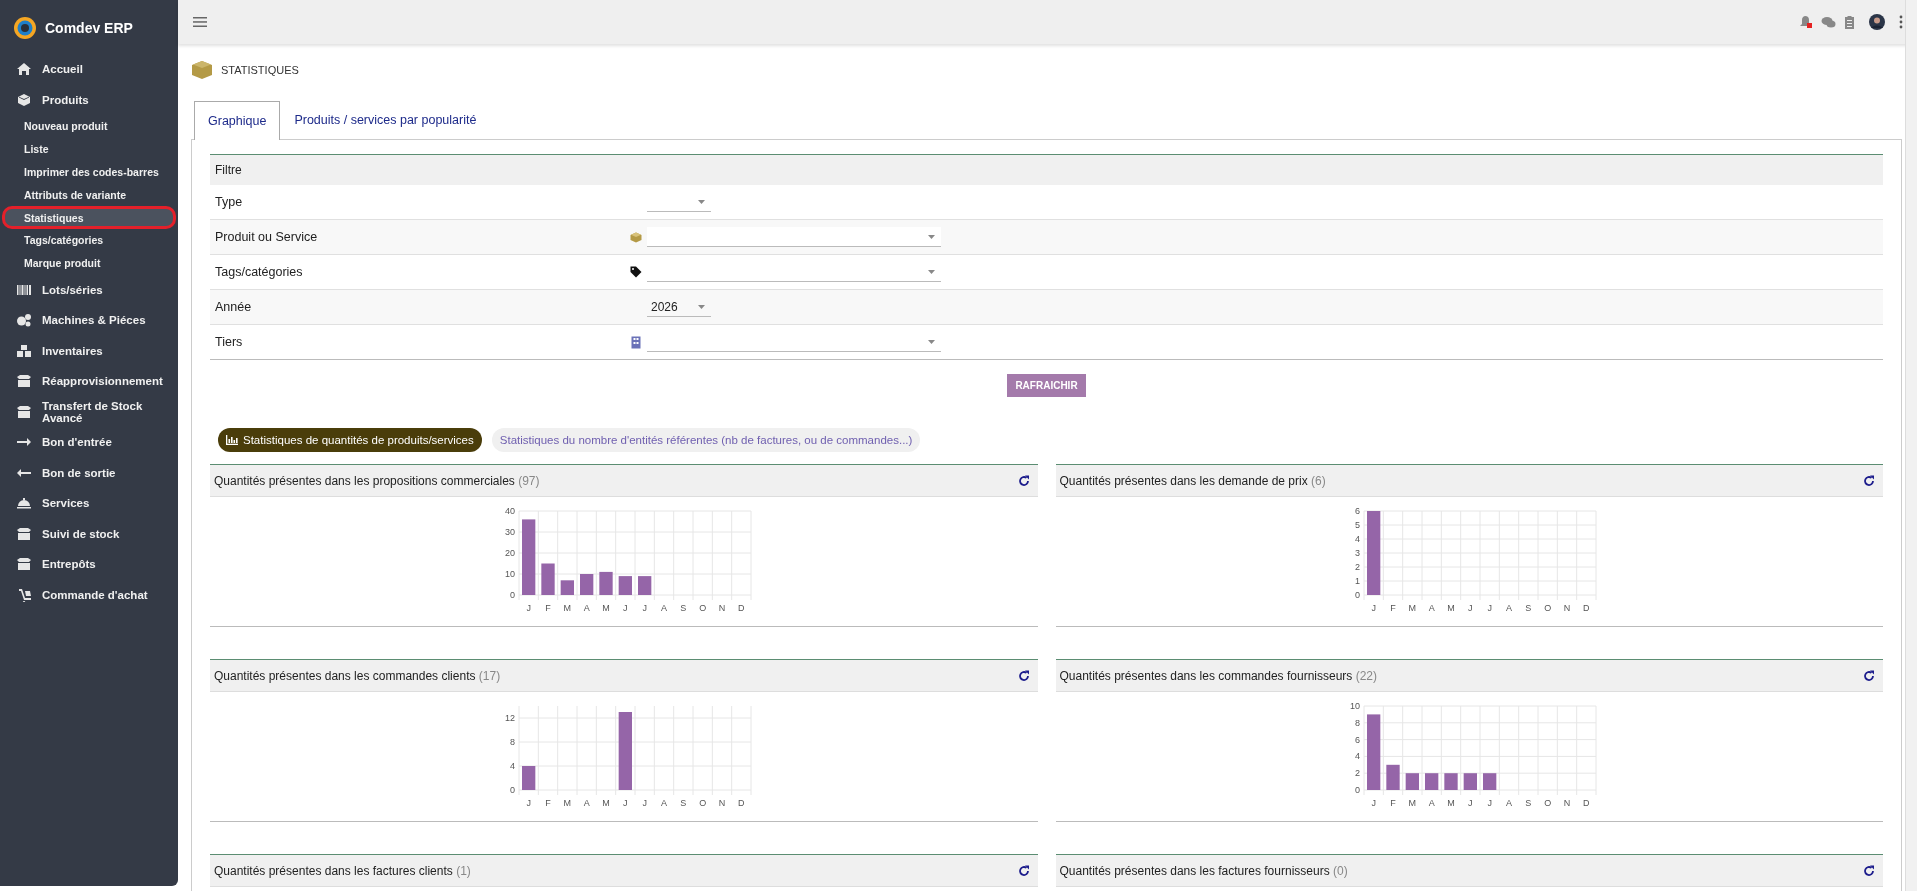 The height and width of the screenshot is (891, 1917). I want to click on sidebar-item: Attributs de variante, so click(89, 195).